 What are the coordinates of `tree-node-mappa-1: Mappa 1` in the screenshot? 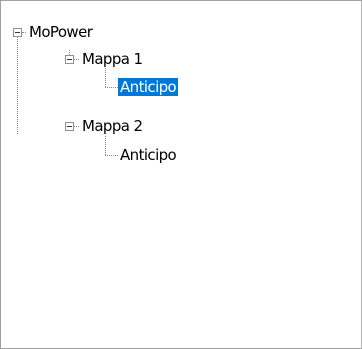 It's located at (112, 59).